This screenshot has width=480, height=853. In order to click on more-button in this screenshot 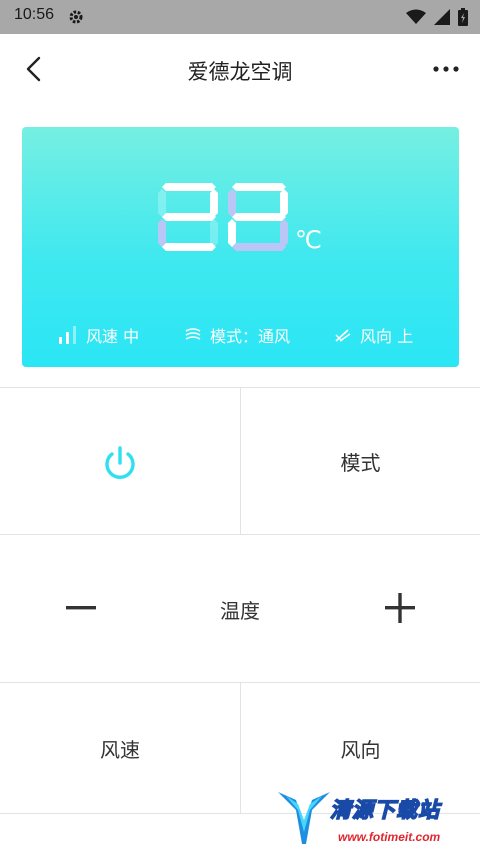, I will do `click(446, 69)`.